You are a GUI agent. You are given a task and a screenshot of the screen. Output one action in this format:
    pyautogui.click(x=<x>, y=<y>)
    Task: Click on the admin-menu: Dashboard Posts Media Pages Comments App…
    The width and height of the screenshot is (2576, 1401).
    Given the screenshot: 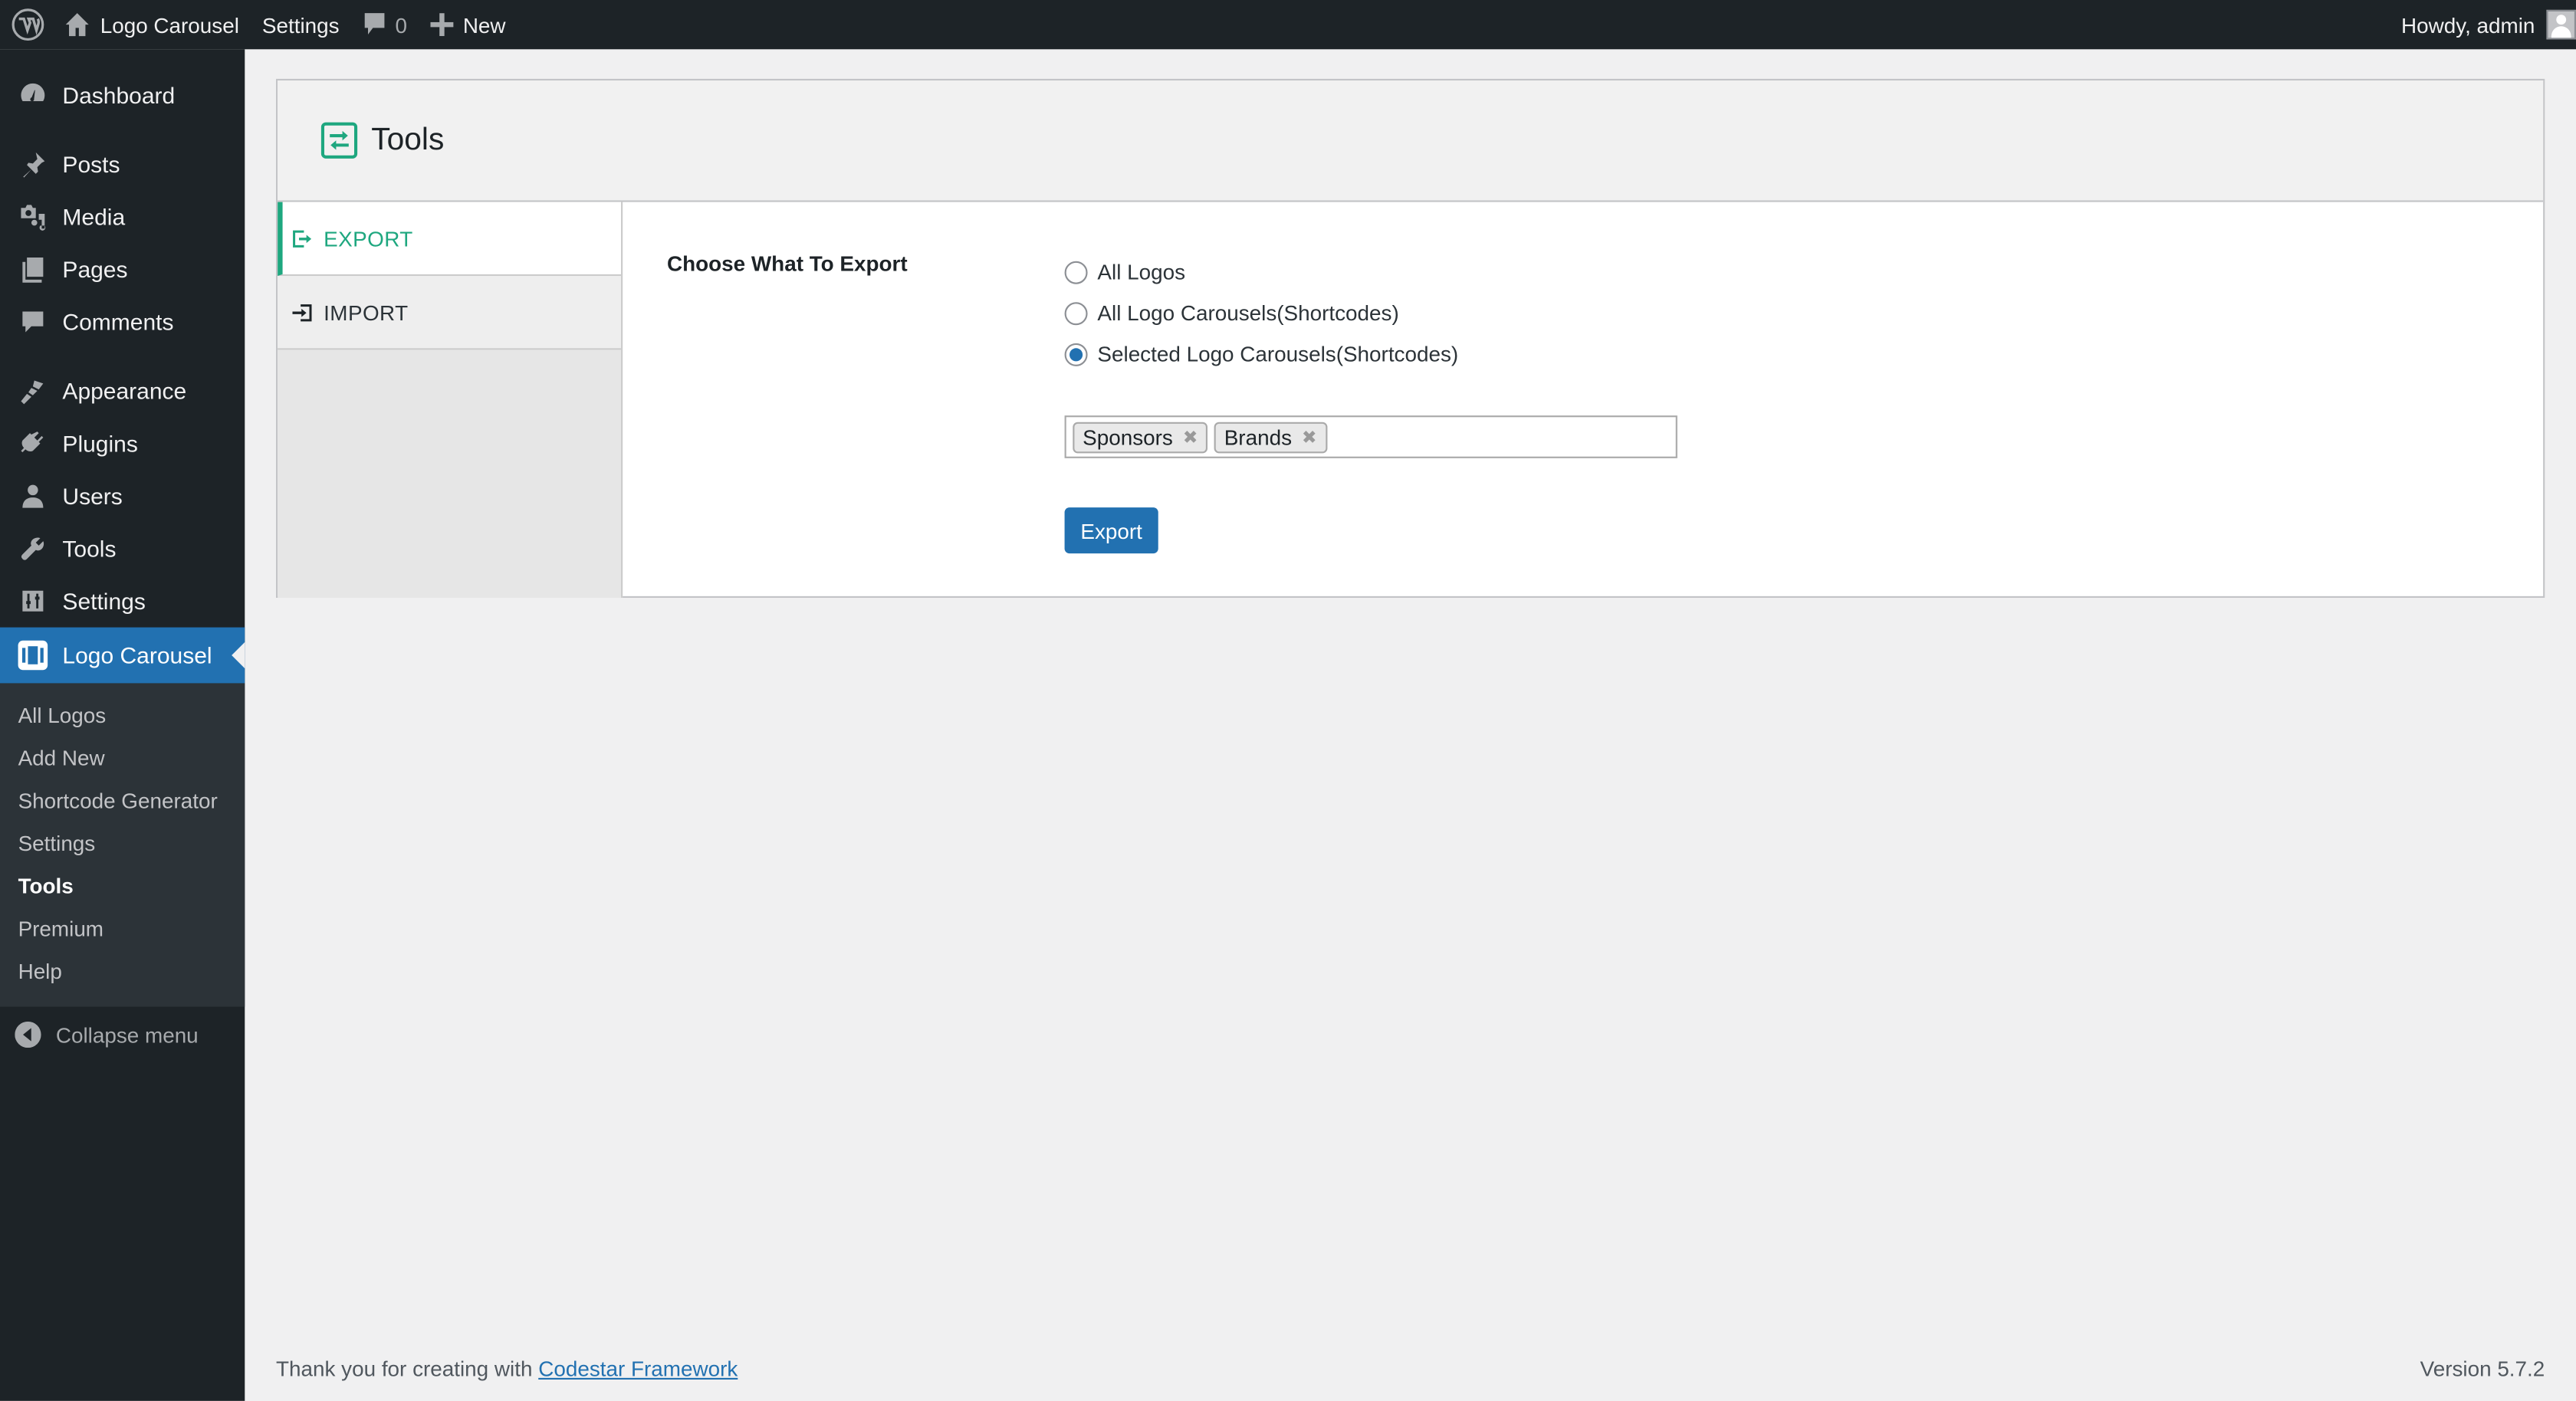 What is the action you would take?
    pyautogui.click(x=123, y=366)
    